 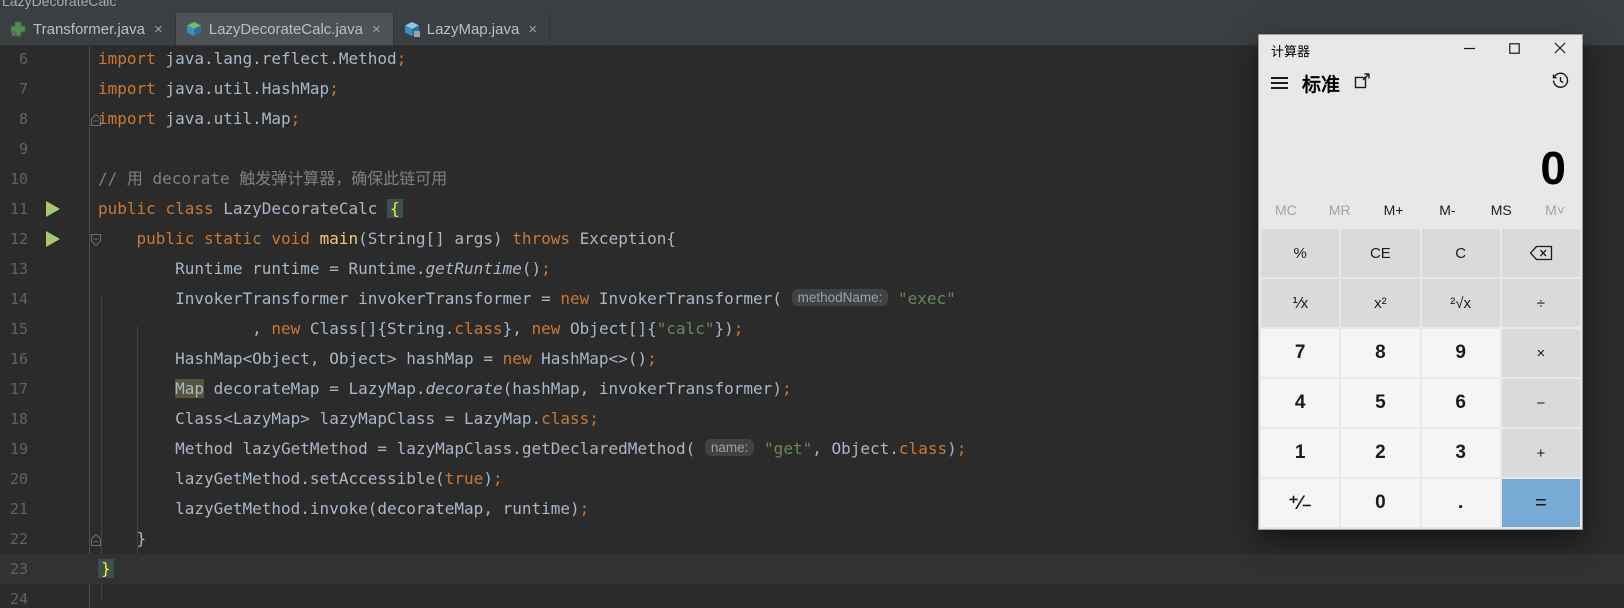 I want to click on interface-icon, so click(x=18, y=29).